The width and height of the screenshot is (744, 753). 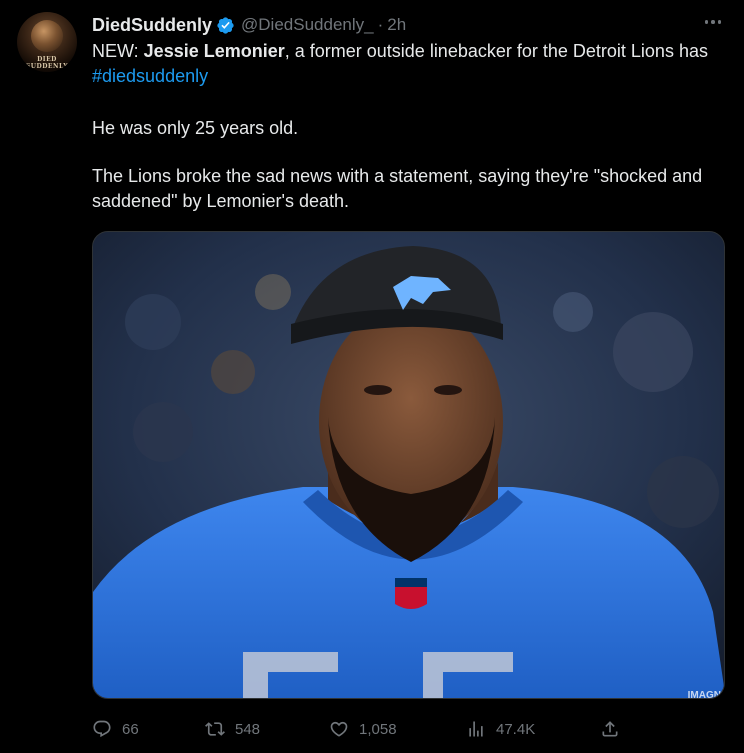 What do you see at coordinates (713, 22) in the screenshot?
I see `more-icon` at bounding box center [713, 22].